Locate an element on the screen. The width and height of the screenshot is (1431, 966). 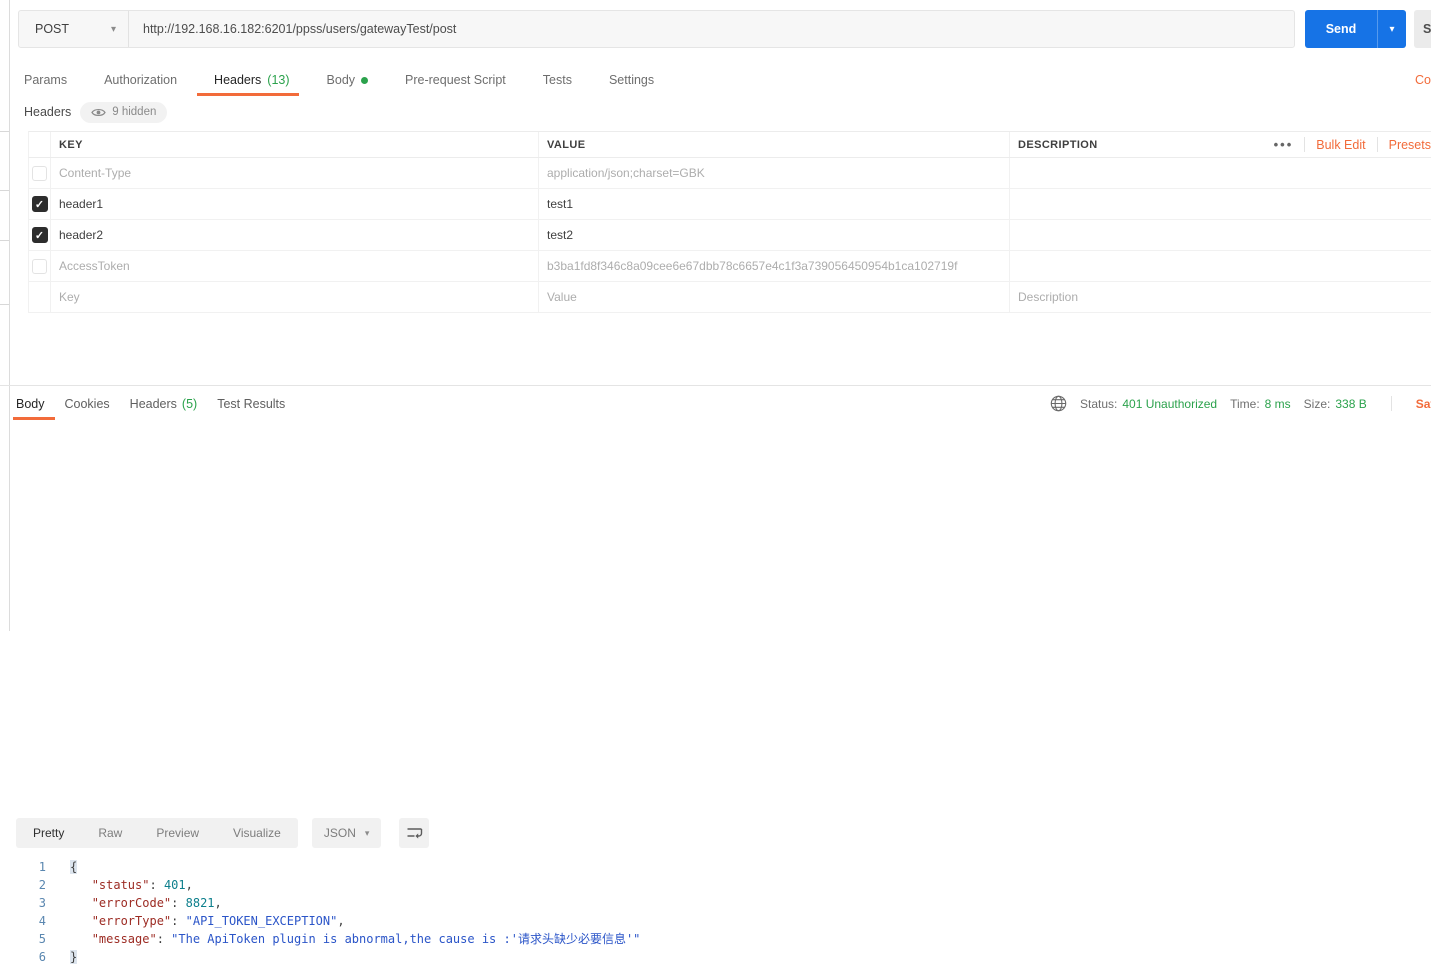
key-cell: Key is located at coordinates (295, 297).